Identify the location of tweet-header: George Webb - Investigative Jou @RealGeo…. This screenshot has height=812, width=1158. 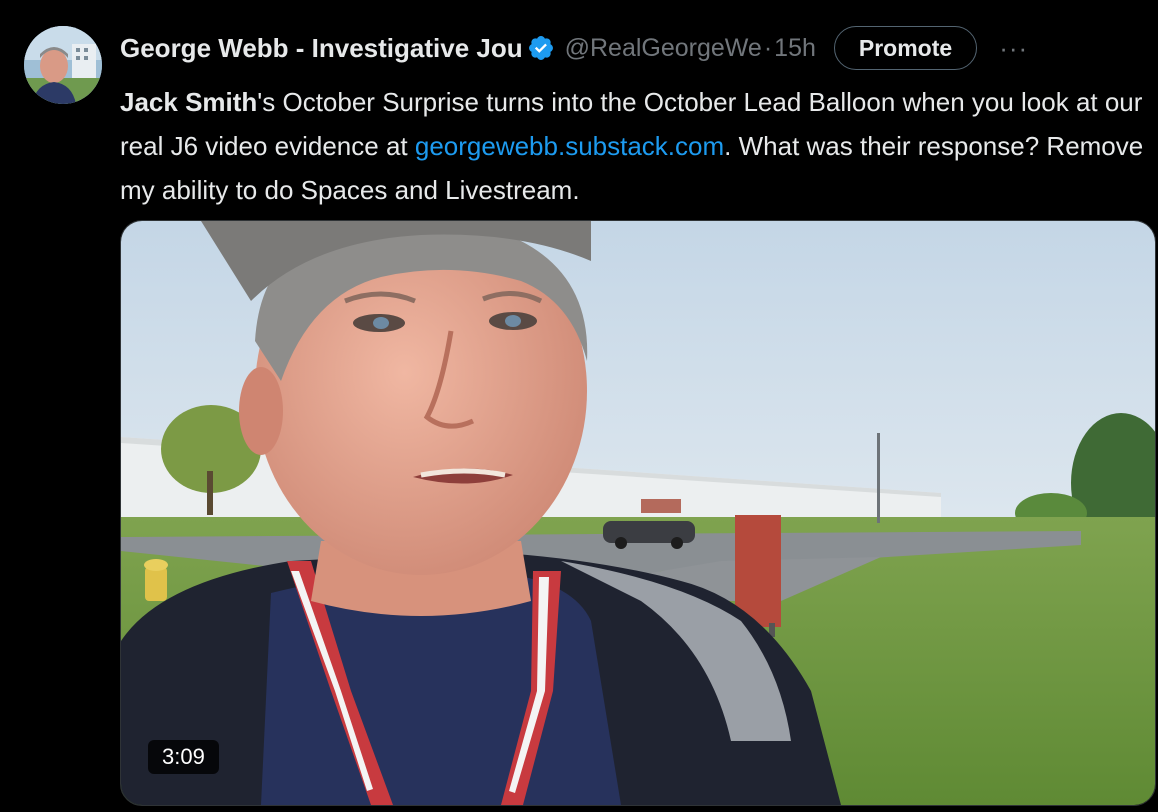
(630, 48).